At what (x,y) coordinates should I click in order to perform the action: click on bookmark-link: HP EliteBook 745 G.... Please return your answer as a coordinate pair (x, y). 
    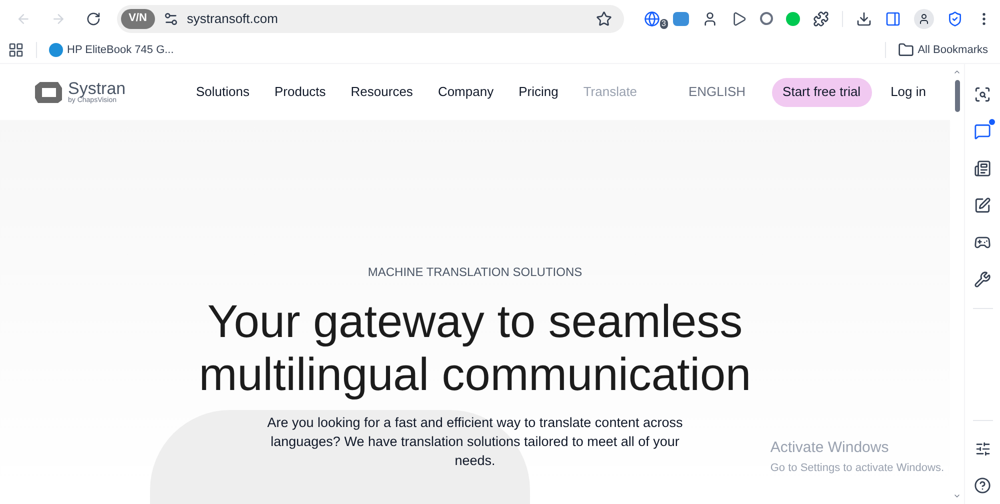
    Looking at the image, I should click on (111, 50).